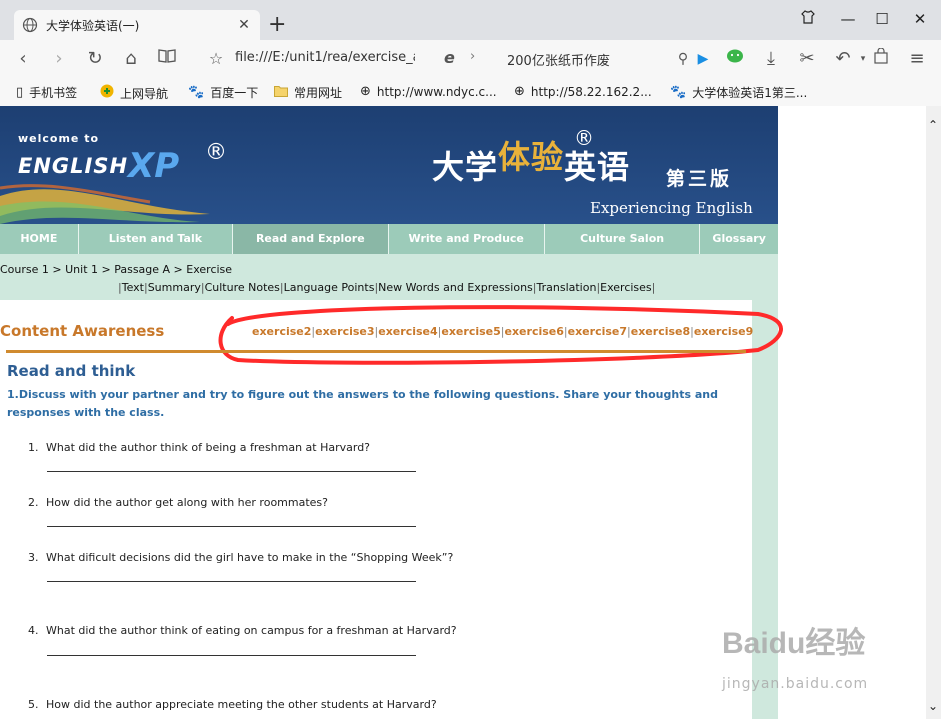  Describe the element at coordinates (311, 239) in the screenshot. I see `menu-read-and-explore: Read and Explore` at that location.